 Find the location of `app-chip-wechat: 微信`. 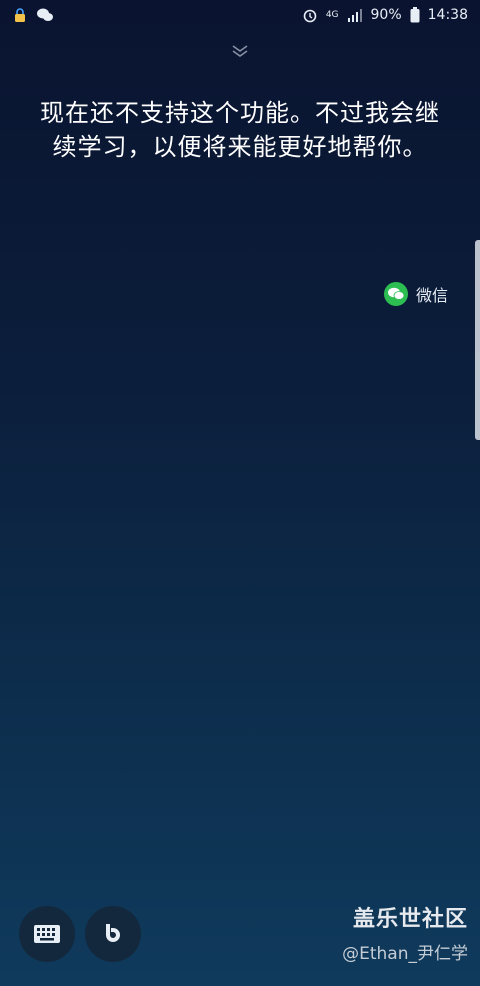

app-chip-wechat: 微信 is located at coordinates (415, 294).